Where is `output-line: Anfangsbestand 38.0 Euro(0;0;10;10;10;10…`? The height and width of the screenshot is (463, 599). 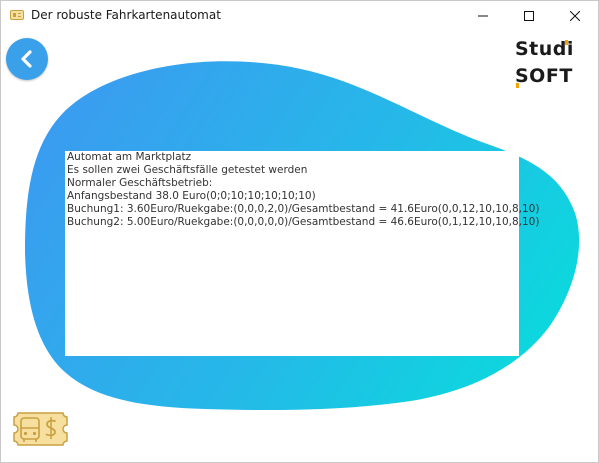
output-line: Anfangsbestand 38.0 Euro(0;0;10;10;10;10… is located at coordinates (191, 196).